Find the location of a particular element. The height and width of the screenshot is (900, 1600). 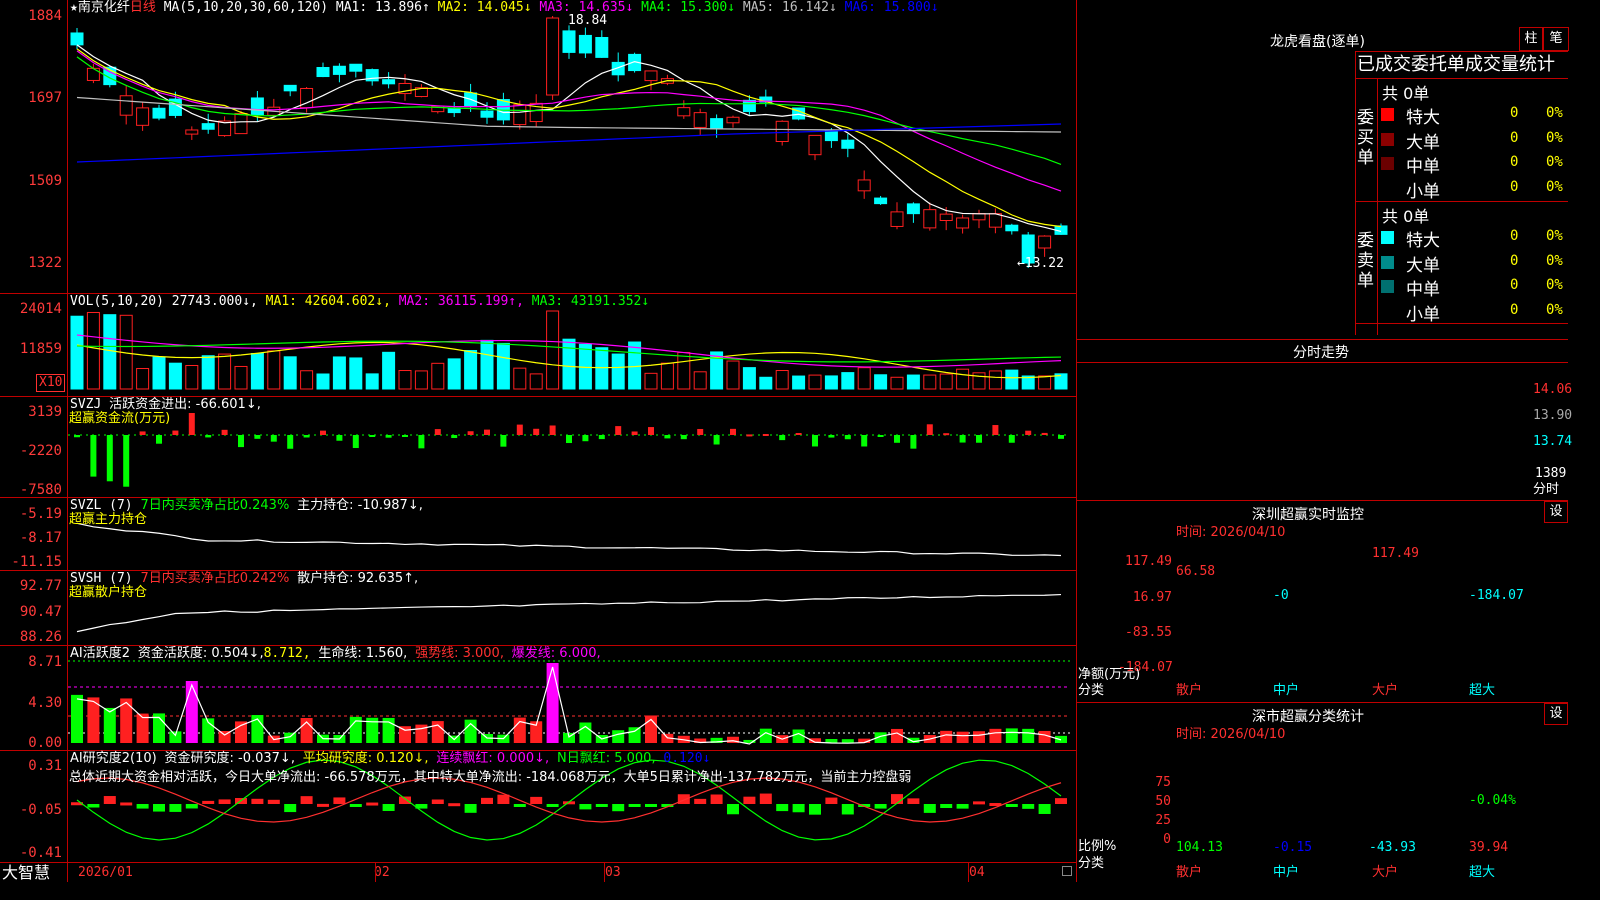

vol-ma3: MA3: 43191.352↓ is located at coordinates (590, 301).